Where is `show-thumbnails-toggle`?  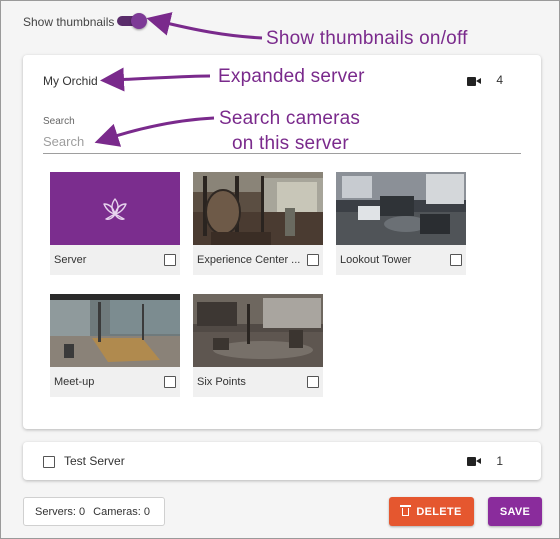 show-thumbnails-toggle is located at coordinates (132, 21).